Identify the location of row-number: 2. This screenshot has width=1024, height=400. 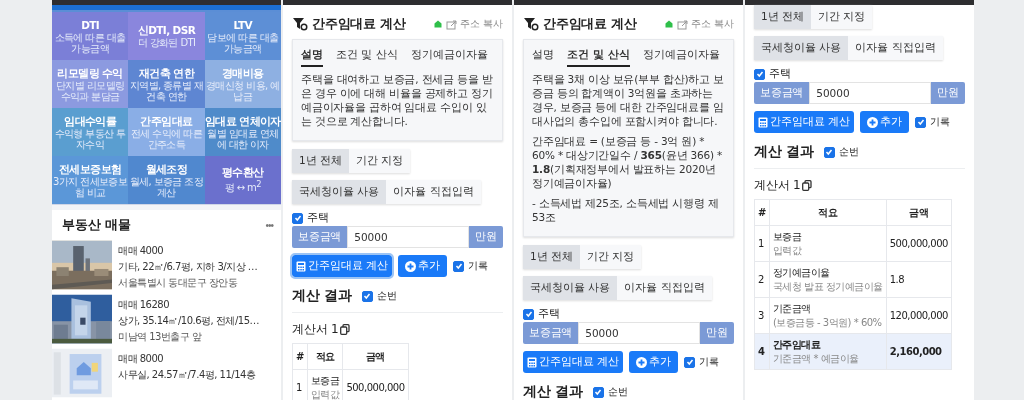
(762, 279).